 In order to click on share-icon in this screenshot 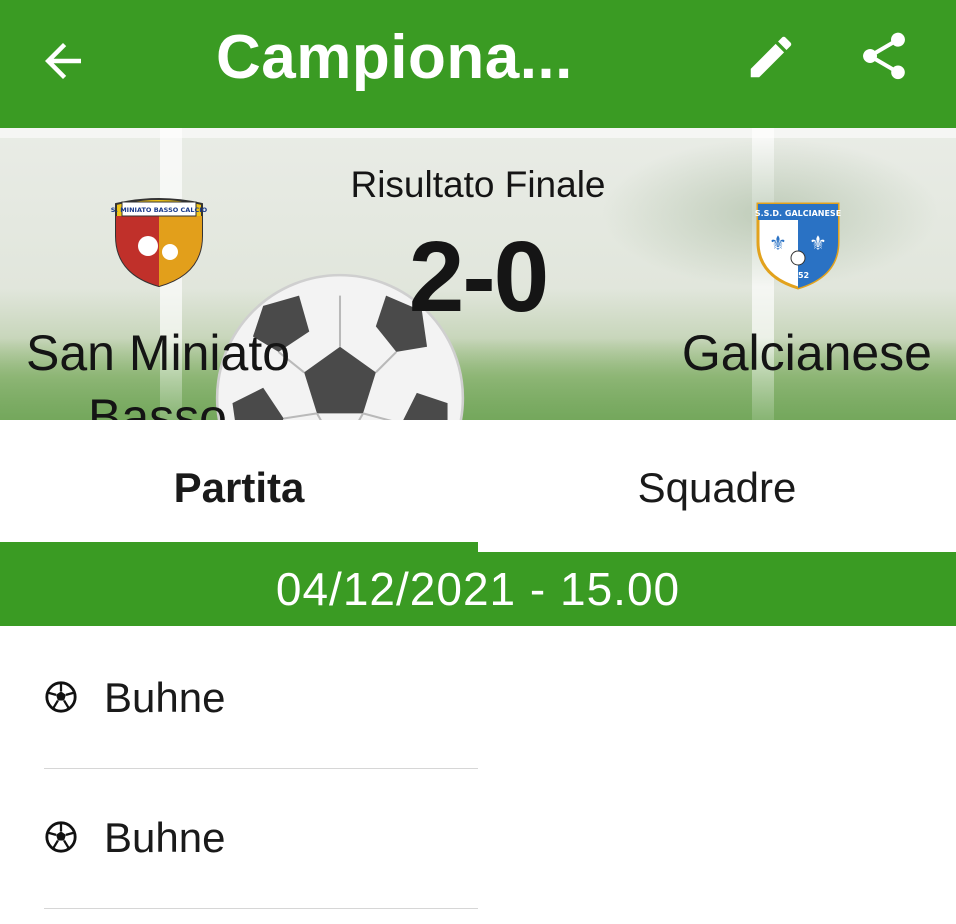, I will do `click(884, 56)`.